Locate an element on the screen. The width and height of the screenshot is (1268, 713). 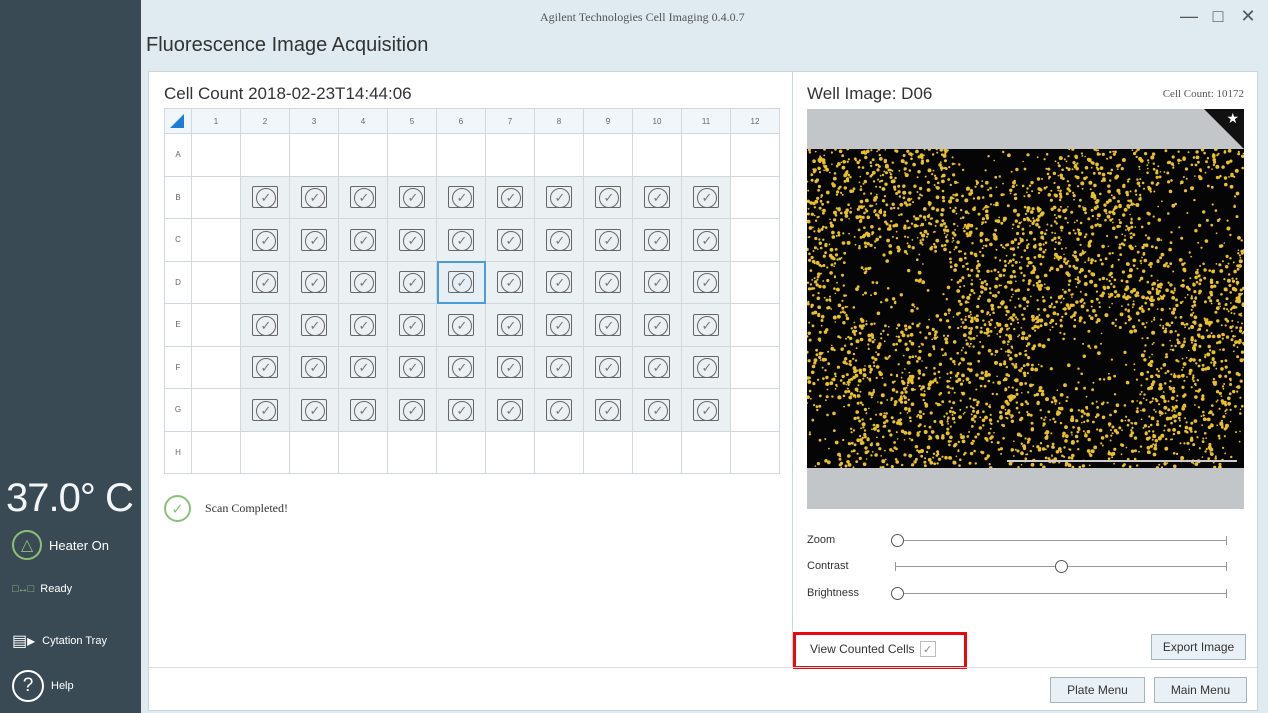
well-E7 is located at coordinates (510, 325).